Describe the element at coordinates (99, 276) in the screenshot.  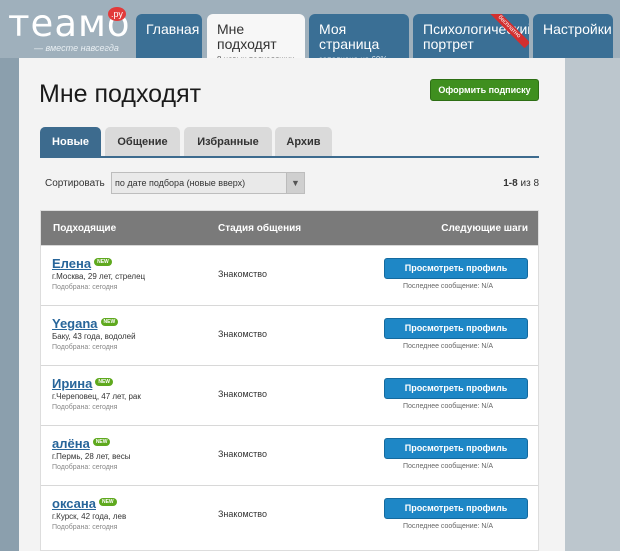
I see `match-info: г.Москва, 29 лет, стрелец` at that location.